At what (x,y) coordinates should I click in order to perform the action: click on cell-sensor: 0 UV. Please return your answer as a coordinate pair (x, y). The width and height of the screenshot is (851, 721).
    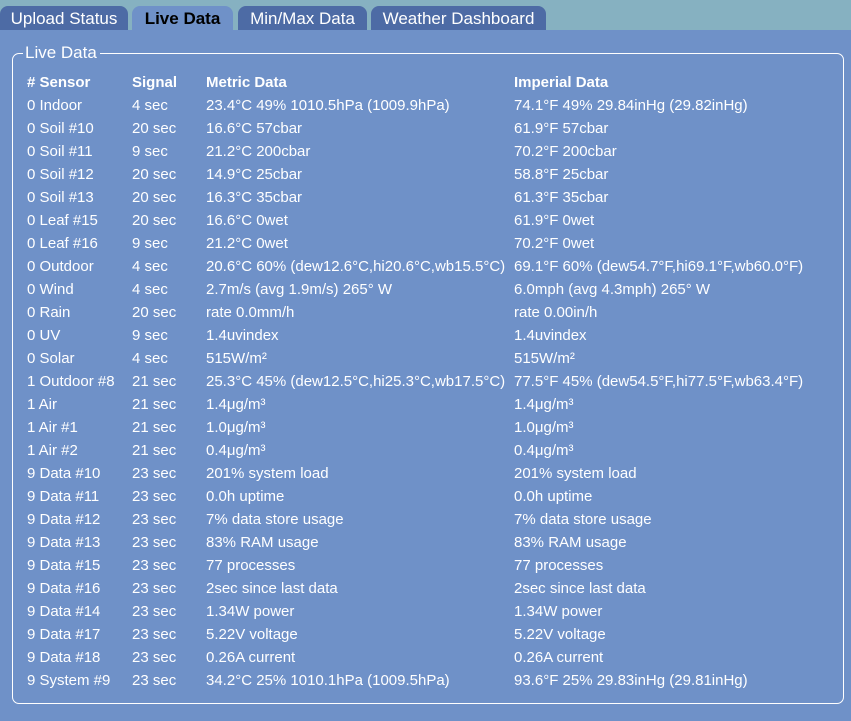
    Looking at the image, I should click on (44, 335).